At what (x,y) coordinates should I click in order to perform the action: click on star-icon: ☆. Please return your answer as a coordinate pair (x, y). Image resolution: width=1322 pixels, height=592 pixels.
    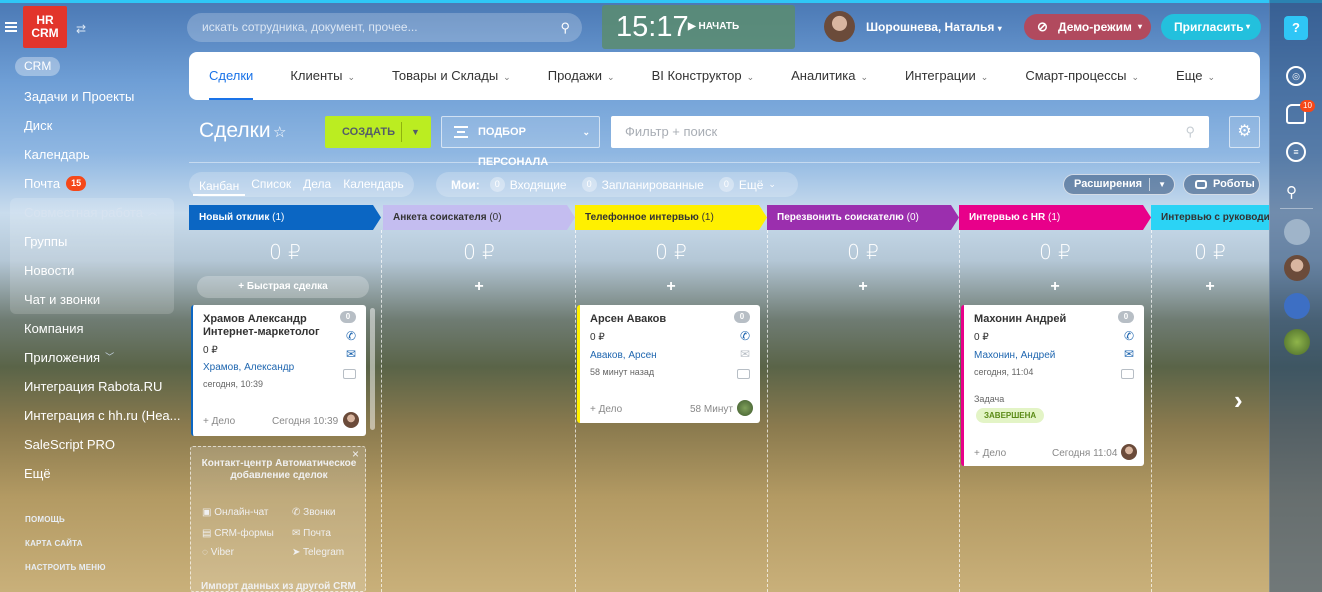
    Looking at the image, I should click on (279, 132).